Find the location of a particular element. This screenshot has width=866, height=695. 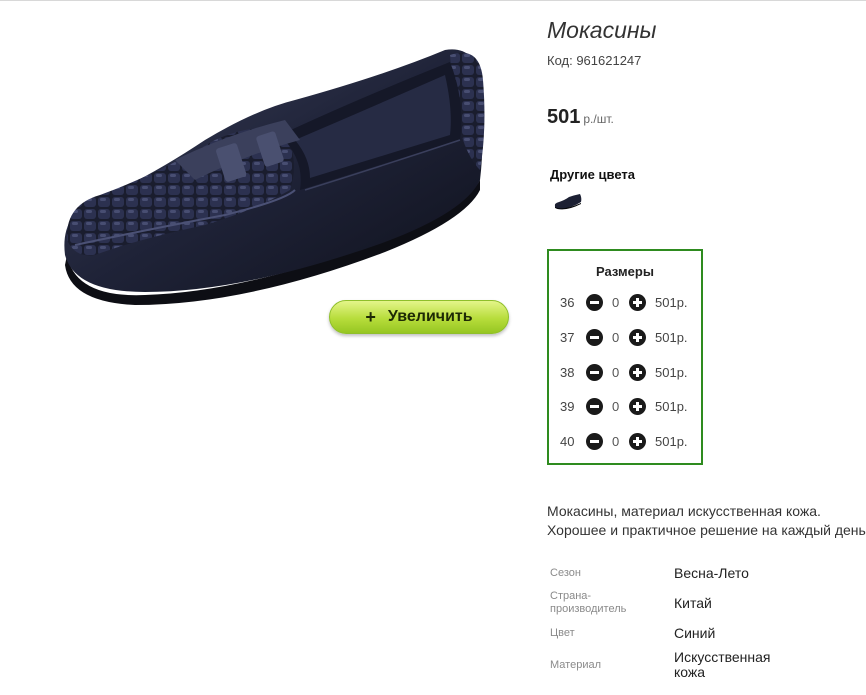

attribute-value: Китай is located at coordinates (693, 603).